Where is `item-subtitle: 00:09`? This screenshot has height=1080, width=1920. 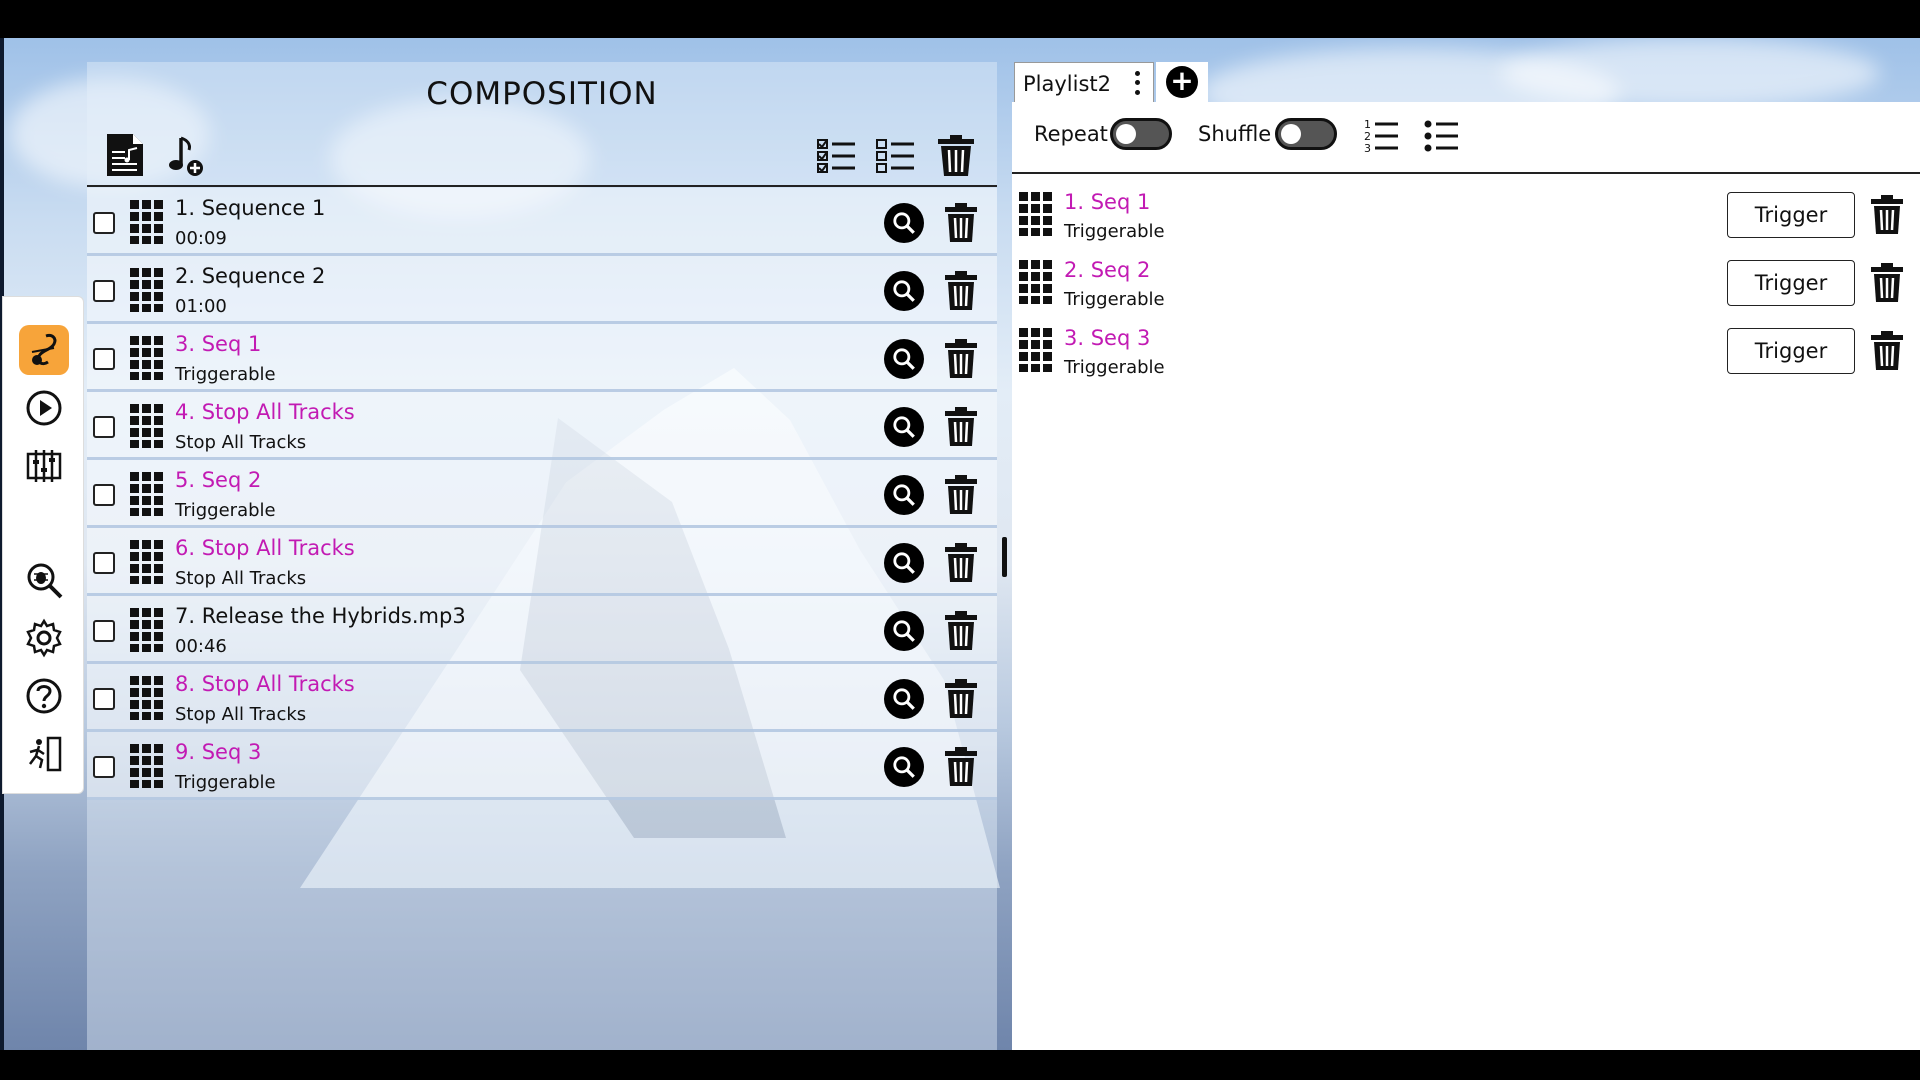 item-subtitle: 00:09 is located at coordinates (201, 238).